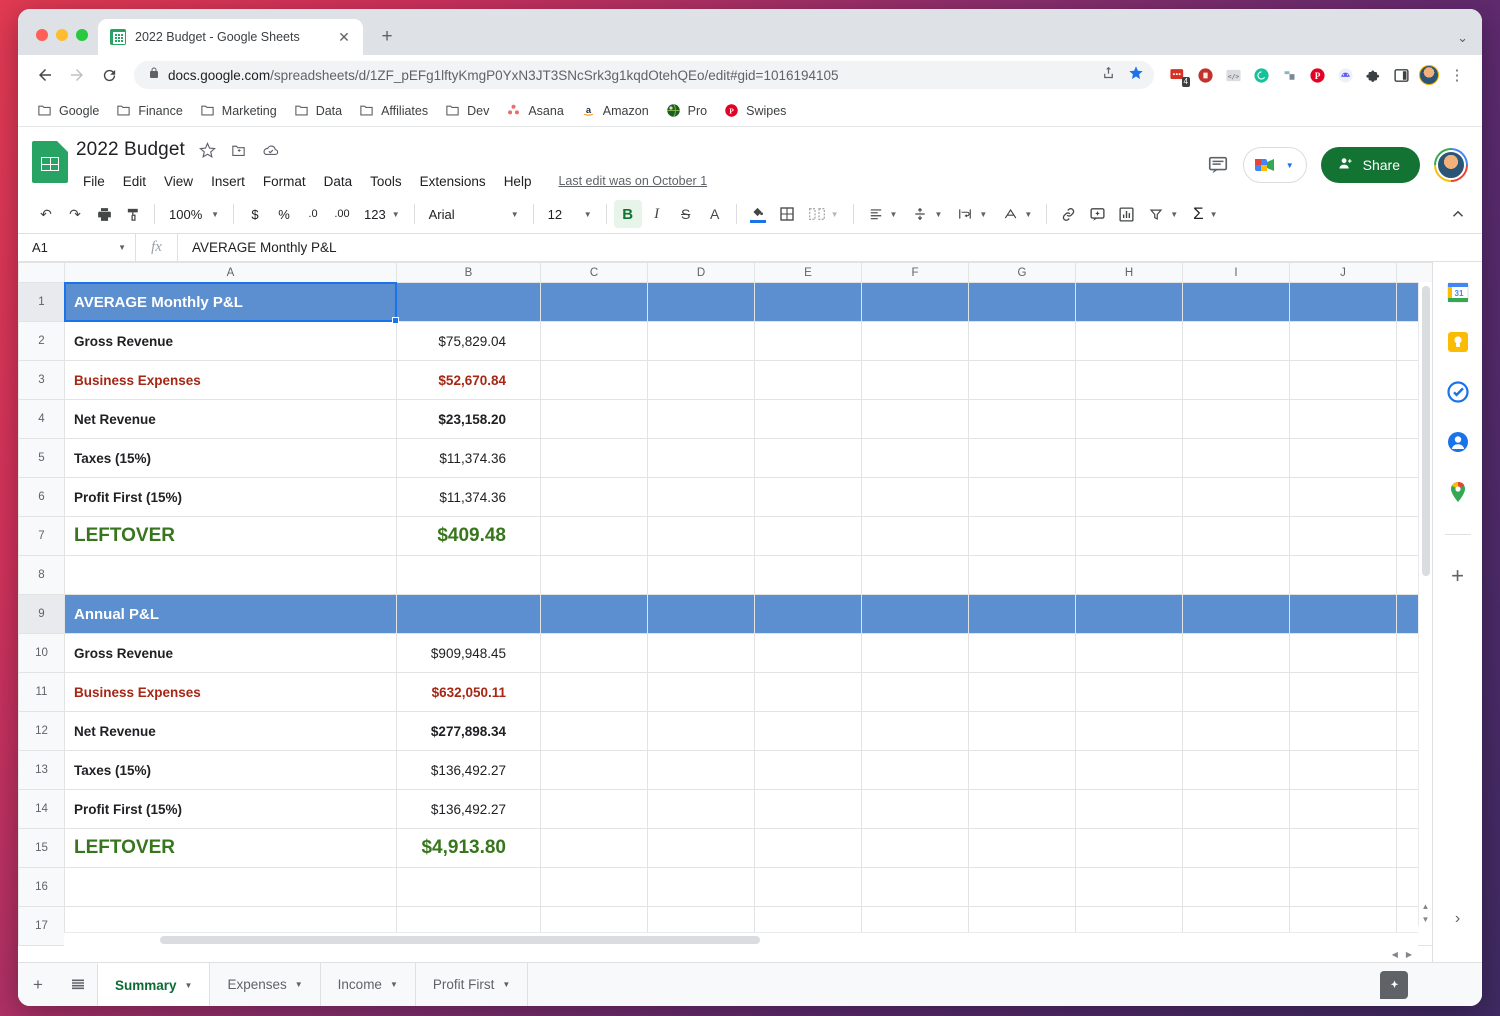 The height and width of the screenshot is (1016, 1500). What do you see at coordinates (1022, 380) in the screenshot?
I see `cell-G3` at bounding box center [1022, 380].